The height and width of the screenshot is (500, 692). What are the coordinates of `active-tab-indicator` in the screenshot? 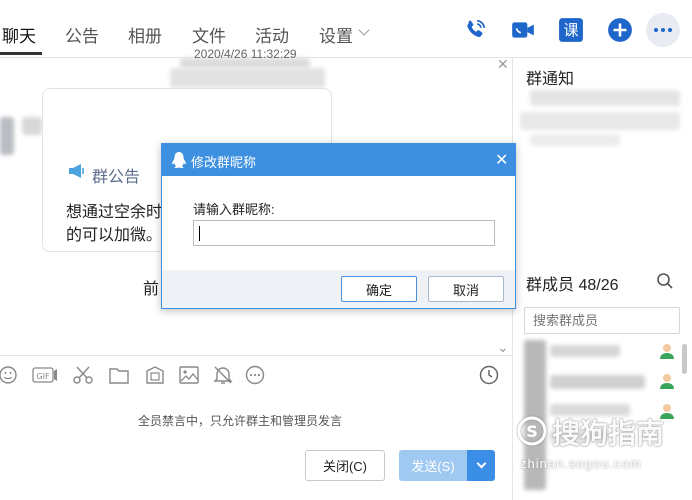 It's located at (21, 53).